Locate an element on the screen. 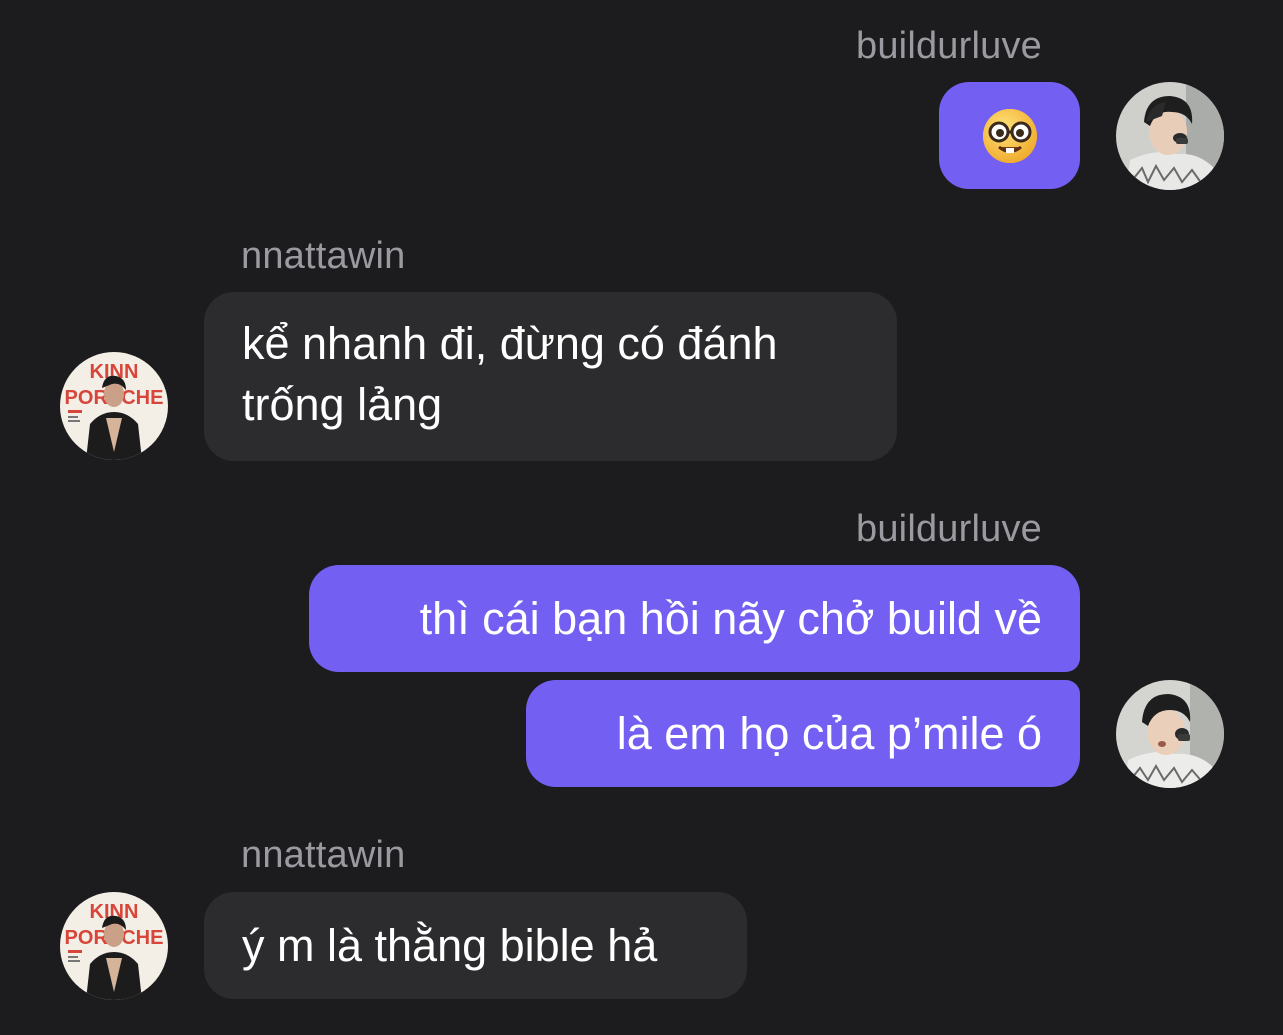  nerd-face-emoji-icon is located at coordinates (1009, 135).